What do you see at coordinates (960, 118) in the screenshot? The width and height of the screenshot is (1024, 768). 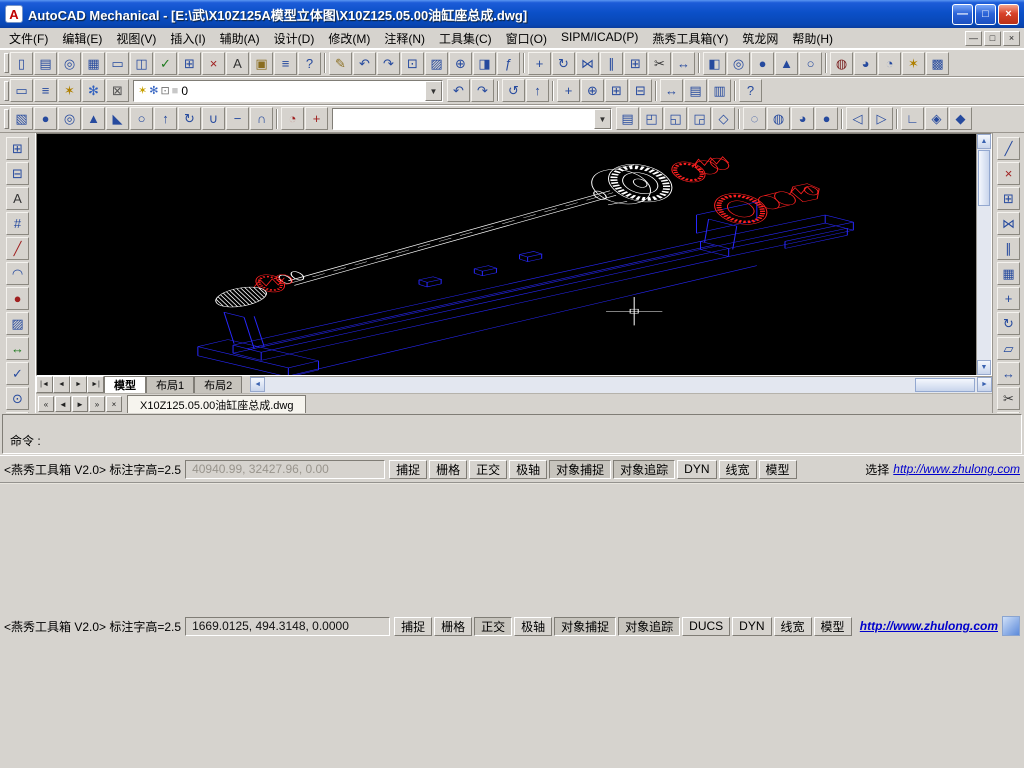 I see `tb3-ucs-face: ◆` at bounding box center [960, 118].